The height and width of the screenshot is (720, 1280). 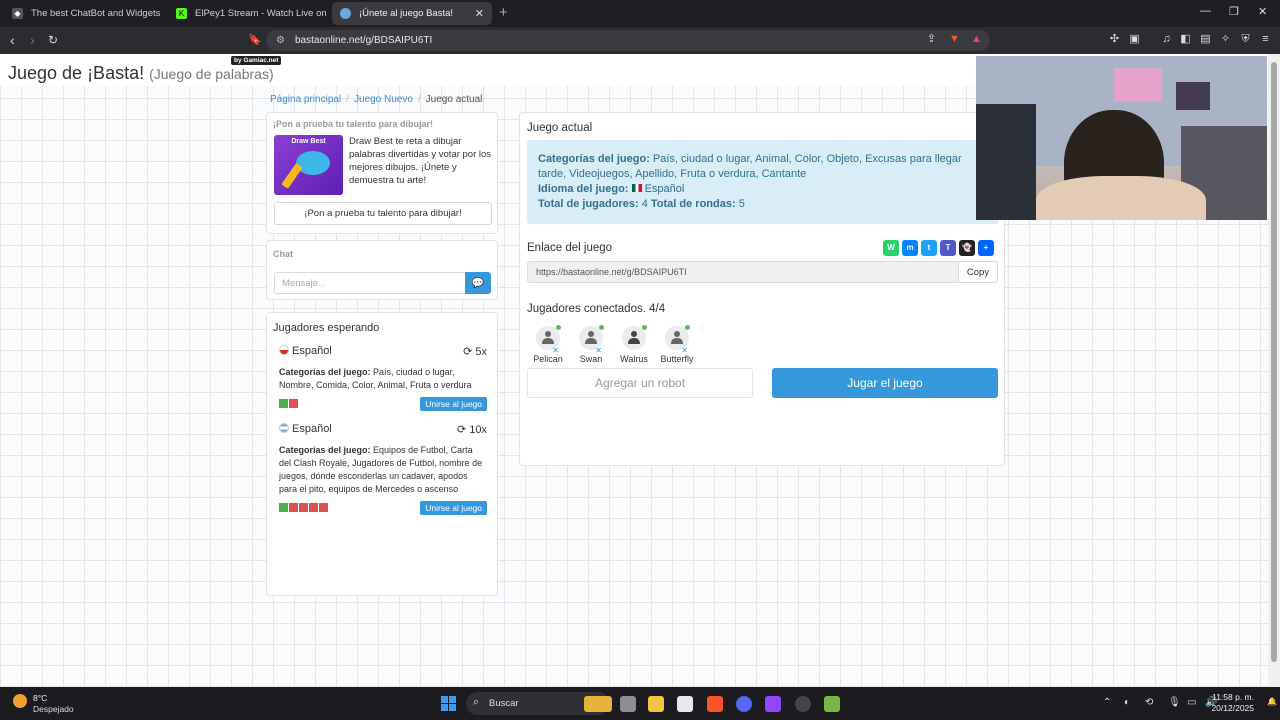 What do you see at coordinates (211, 74) in the screenshot?
I see `site-title-sub: (Juego de palabras)` at bounding box center [211, 74].